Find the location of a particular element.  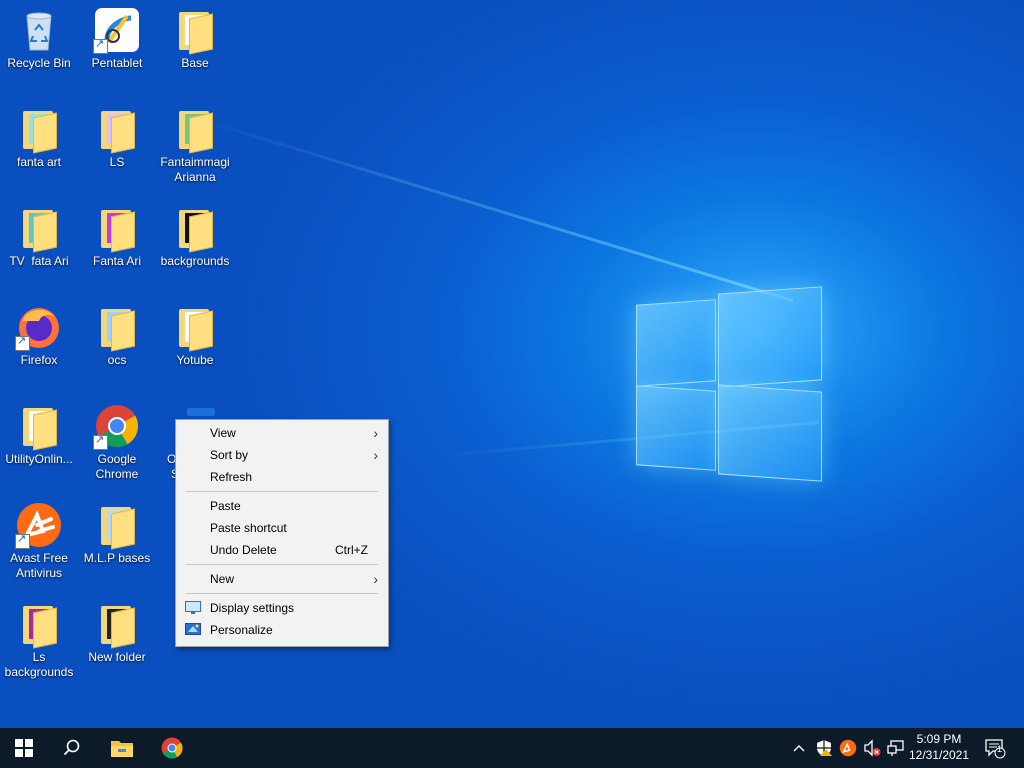

start-button is located at coordinates (24, 748).